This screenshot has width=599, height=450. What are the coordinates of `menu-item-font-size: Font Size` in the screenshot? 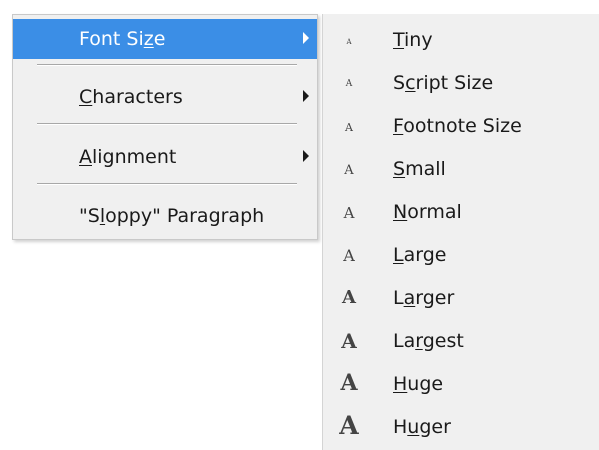 It's located at (165, 39).